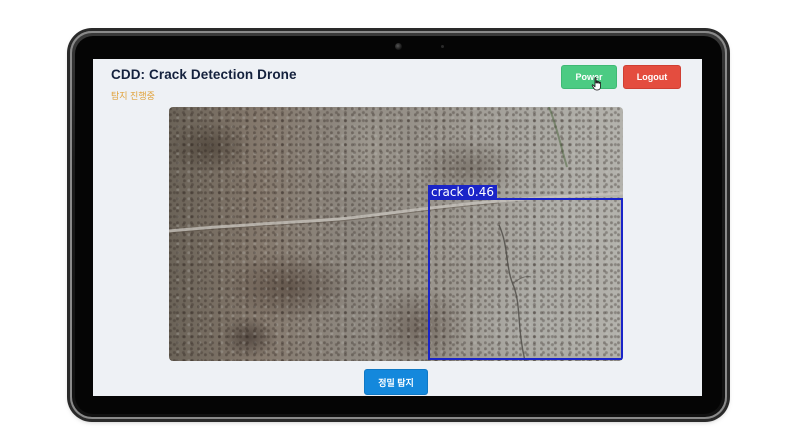  I want to click on sensor-dot, so click(442, 46).